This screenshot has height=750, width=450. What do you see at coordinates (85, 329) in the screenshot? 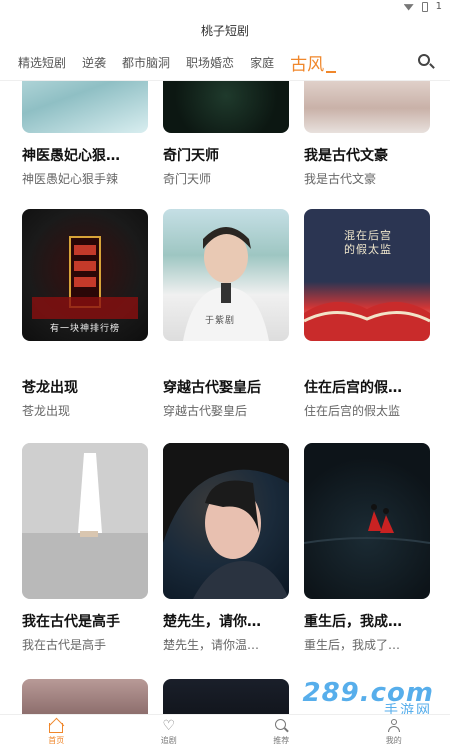
I see `poster-caption: 有一块神排行榜` at bounding box center [85, 329].